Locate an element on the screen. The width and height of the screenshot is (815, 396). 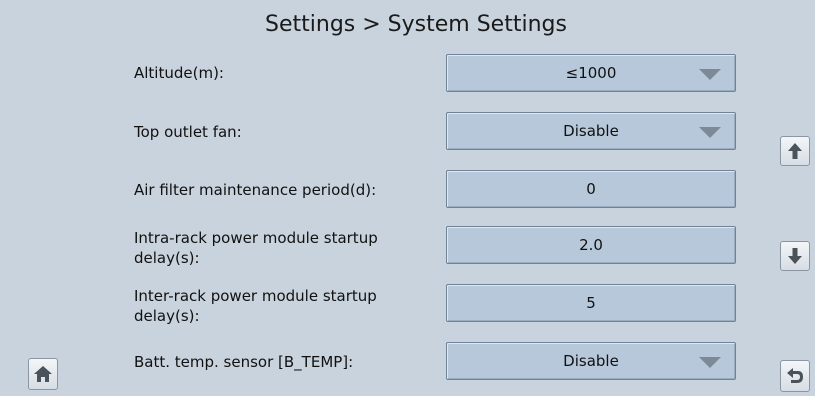
back-icon is located at coordinates (795, 375).